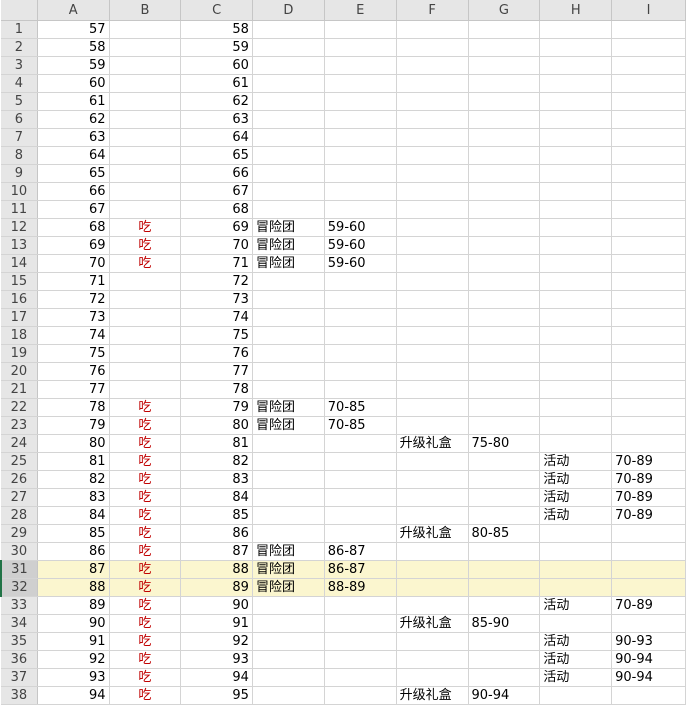 The width and height of the screenshot is (686, 706). I want to click on row-header: 1, so click(19, 29).